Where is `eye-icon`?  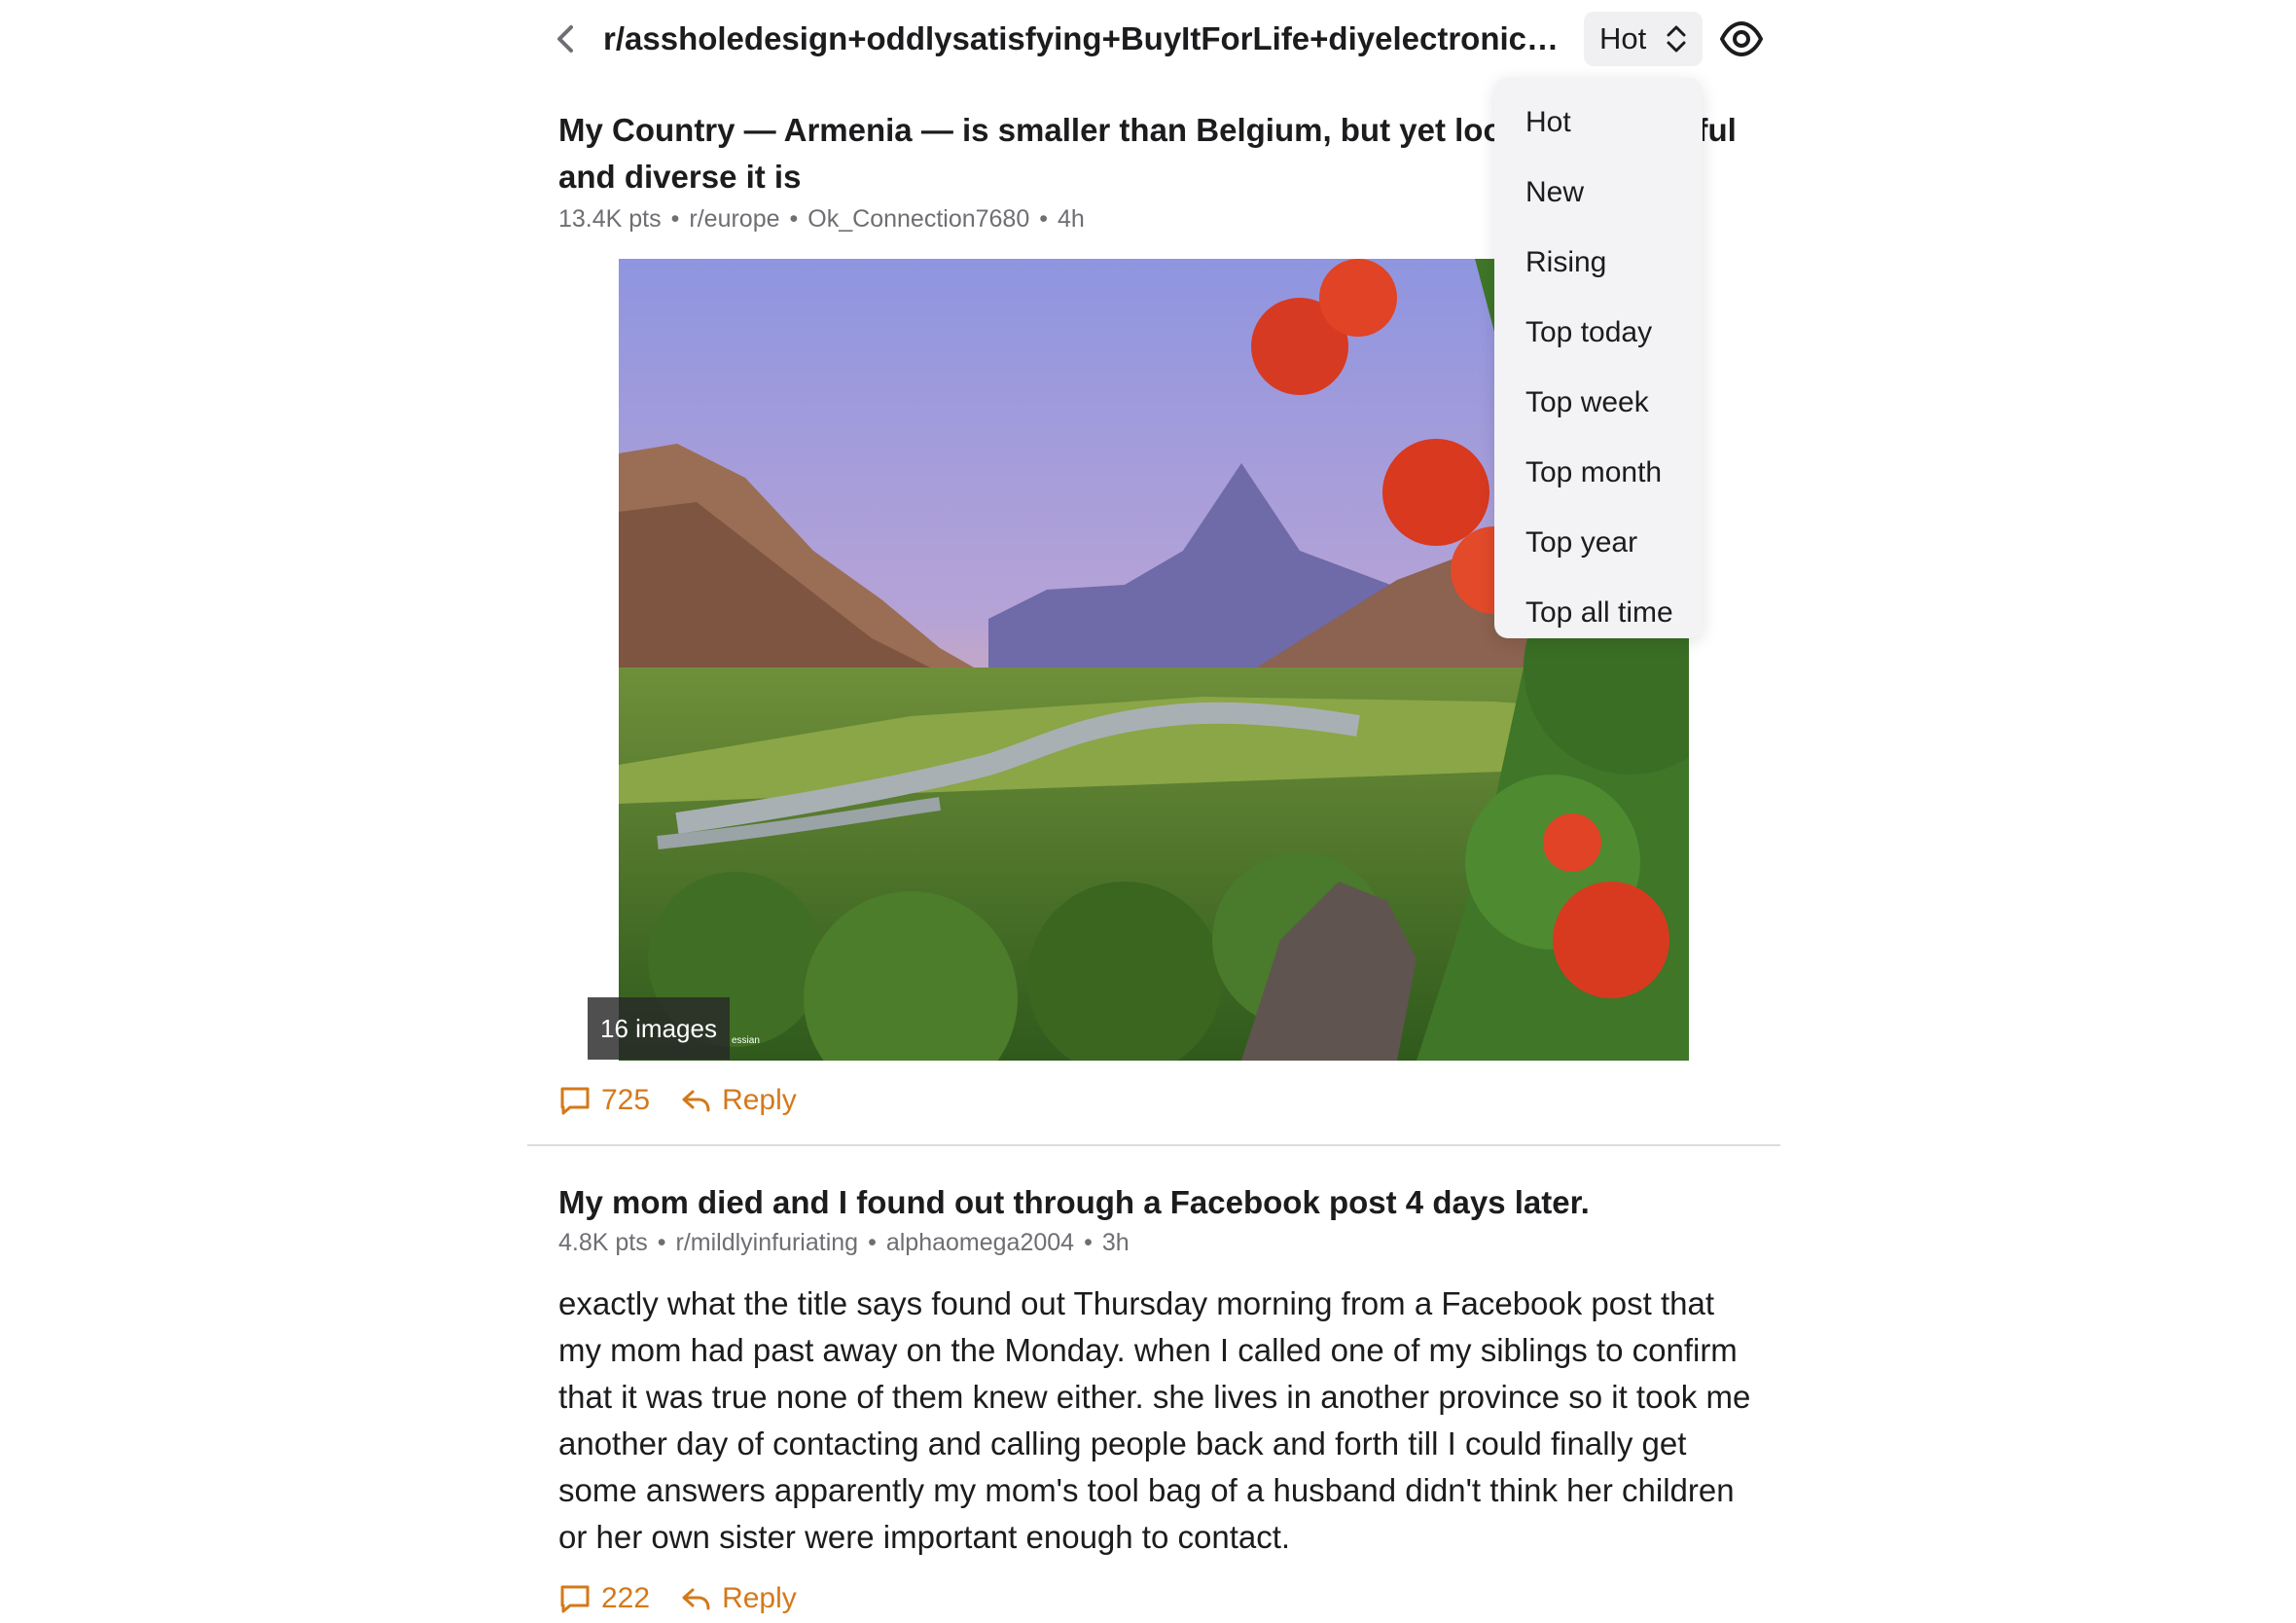
eye-icon is located at coordinates (1741, 38).